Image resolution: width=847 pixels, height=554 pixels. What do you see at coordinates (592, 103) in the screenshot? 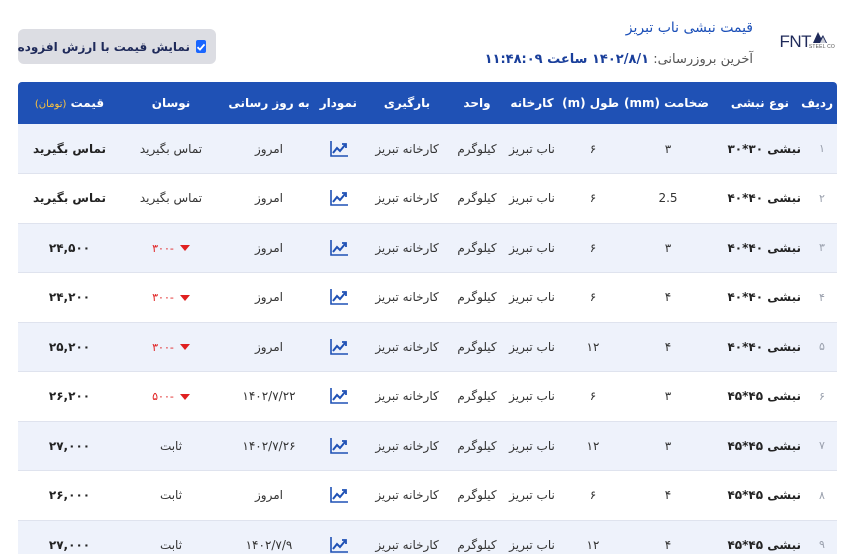
I see `col-length: طول (m)` at bounding box center [592, 103].